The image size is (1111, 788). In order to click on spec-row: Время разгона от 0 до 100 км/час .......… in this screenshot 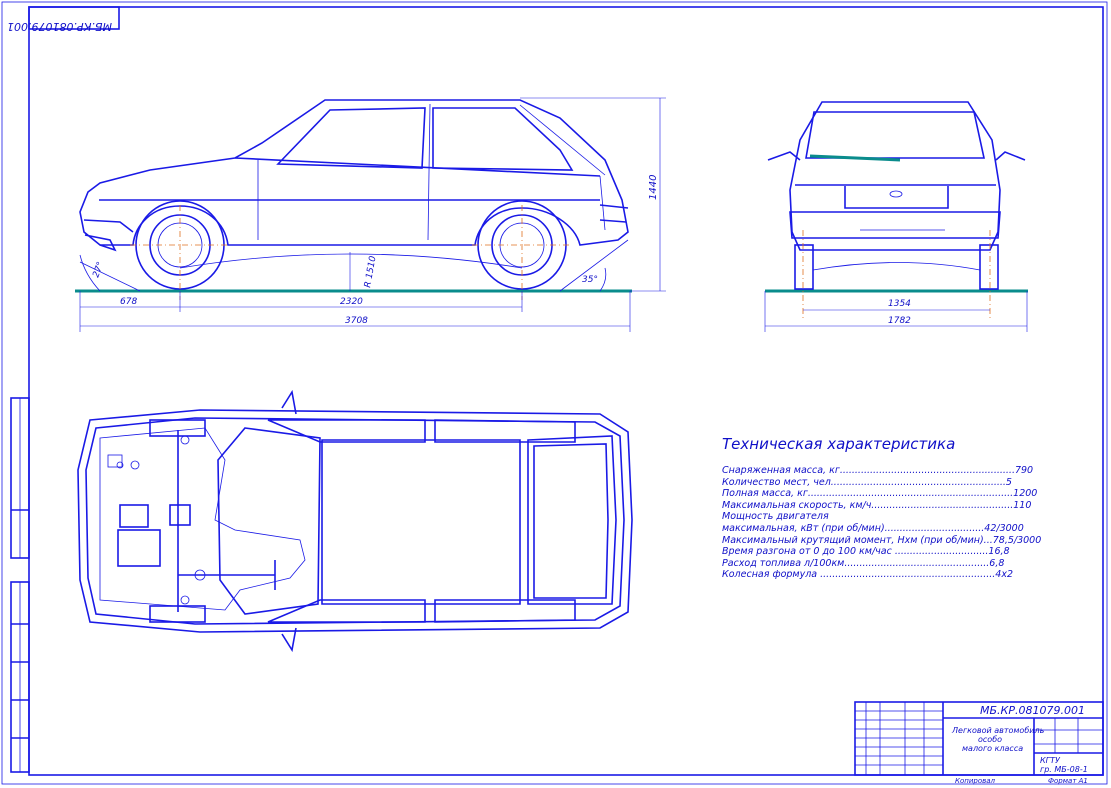, I will do `click(866, 552)`.